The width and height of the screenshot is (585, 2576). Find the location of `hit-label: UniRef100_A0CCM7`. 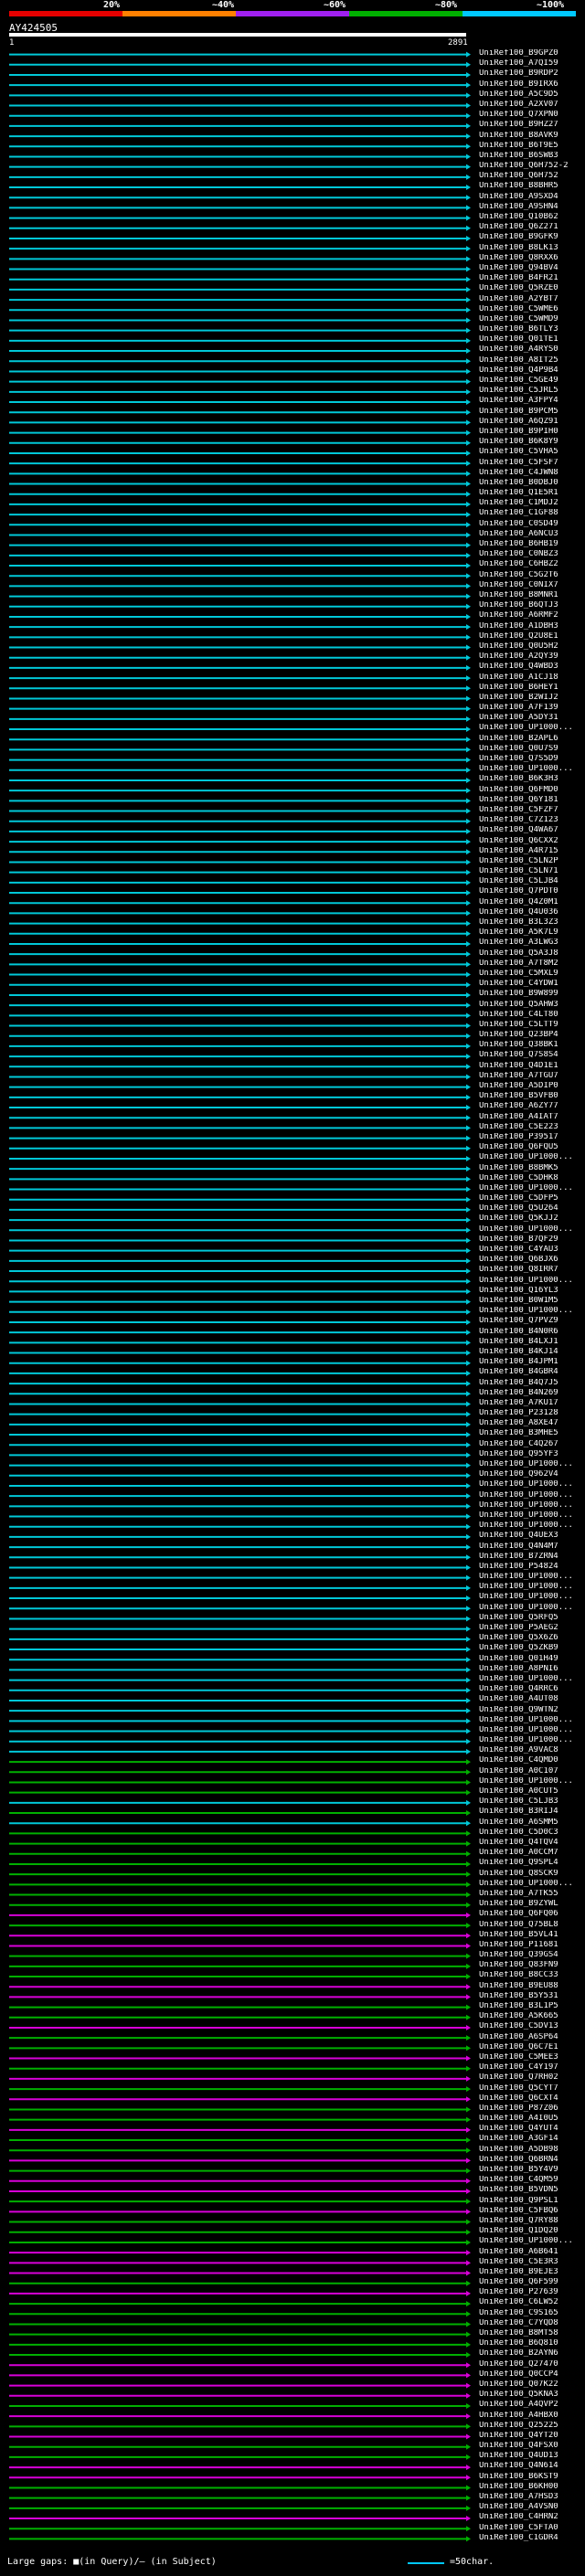

hit-label: UniRef100_A0CCM7 is located at coordinates (532, 1853).